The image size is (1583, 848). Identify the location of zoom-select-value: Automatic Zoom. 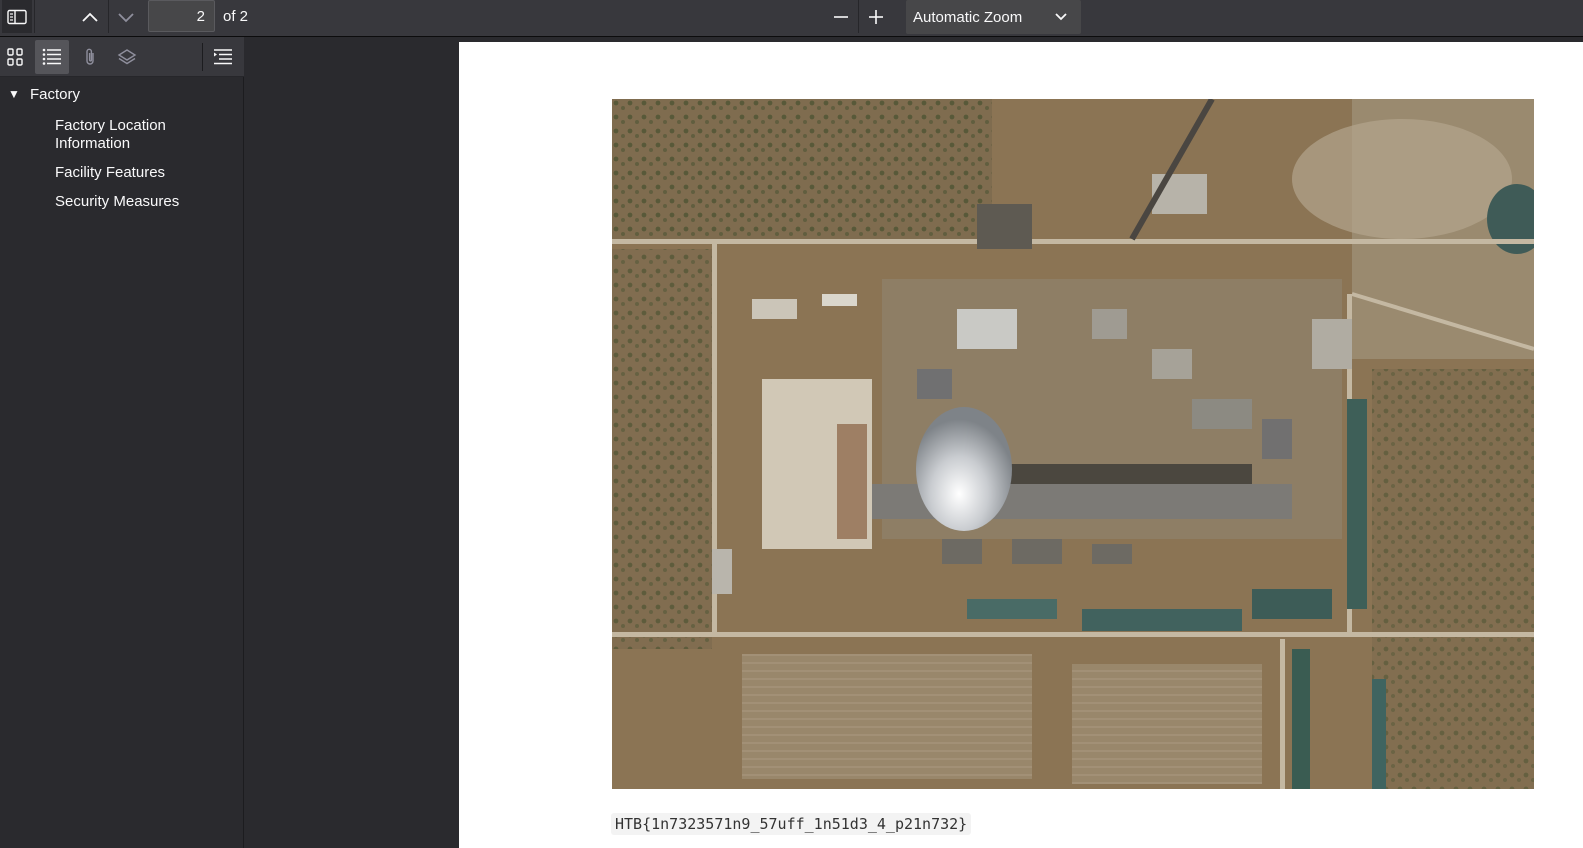
(968, 17).